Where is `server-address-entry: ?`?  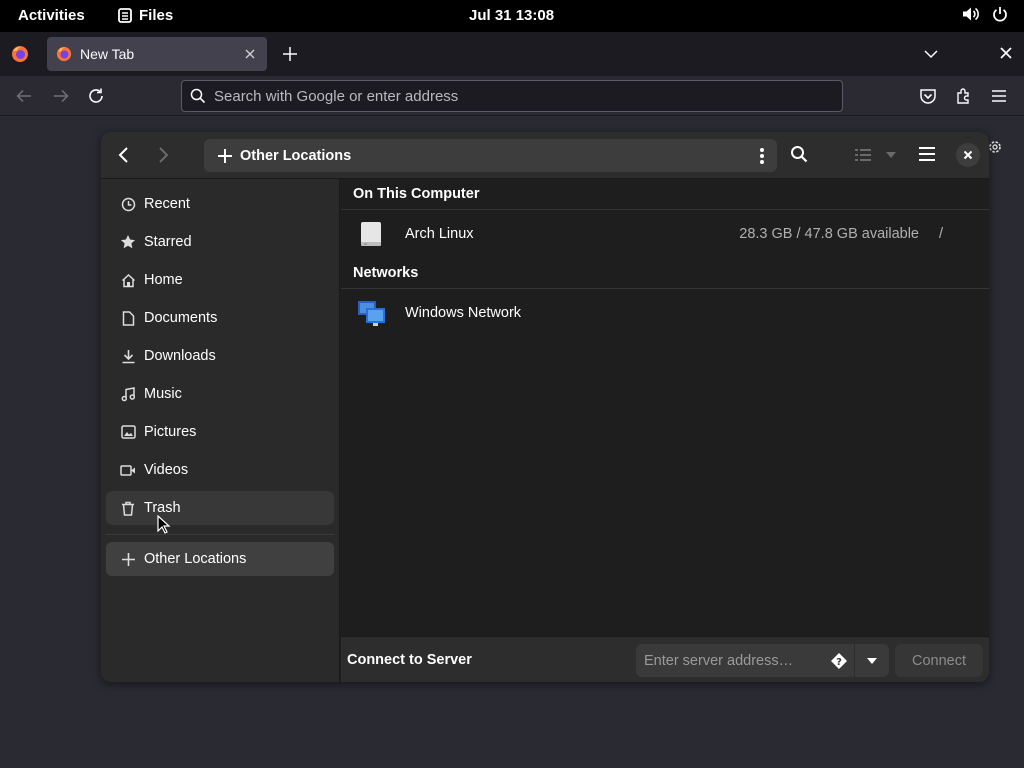
server-address-entry: ? is located at coordinates (745, 660).